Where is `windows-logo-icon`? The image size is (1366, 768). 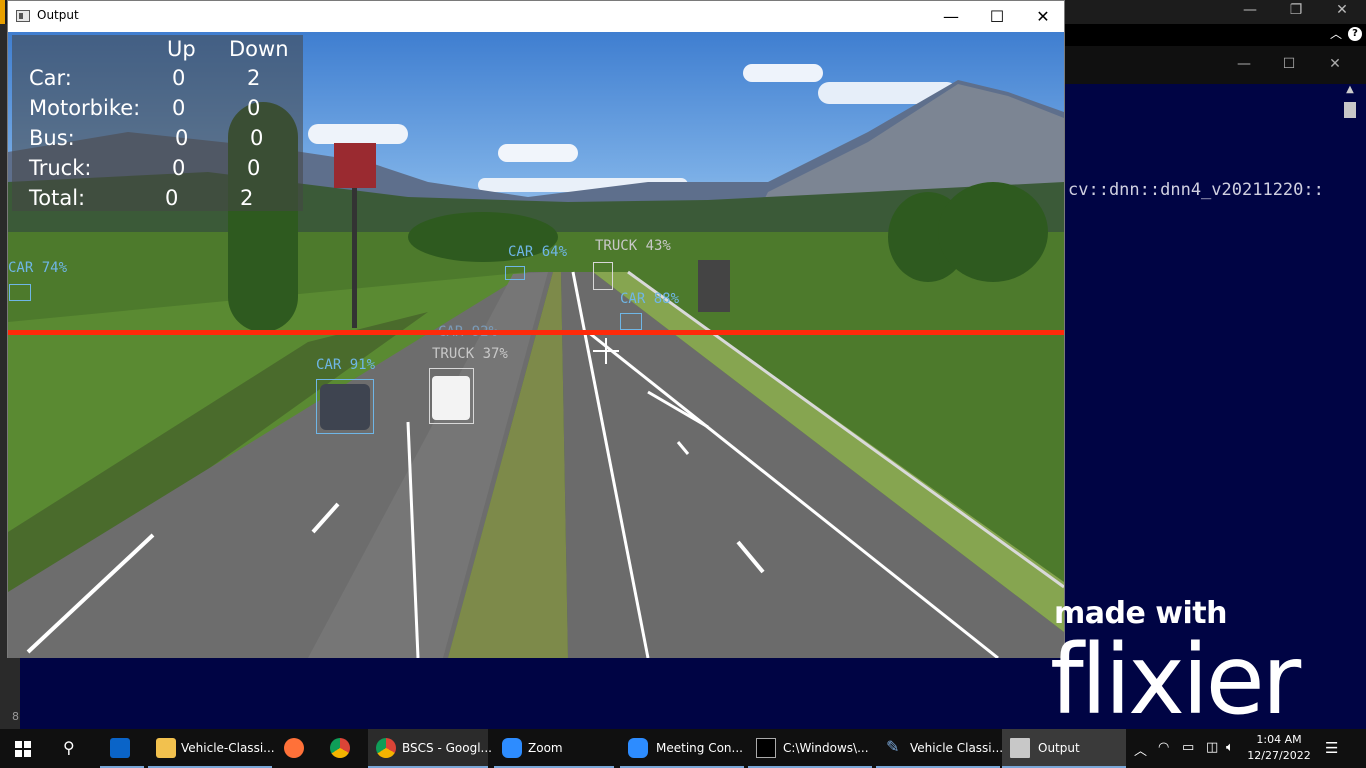 windows-logo-icon is located at coordinates (23, 749).